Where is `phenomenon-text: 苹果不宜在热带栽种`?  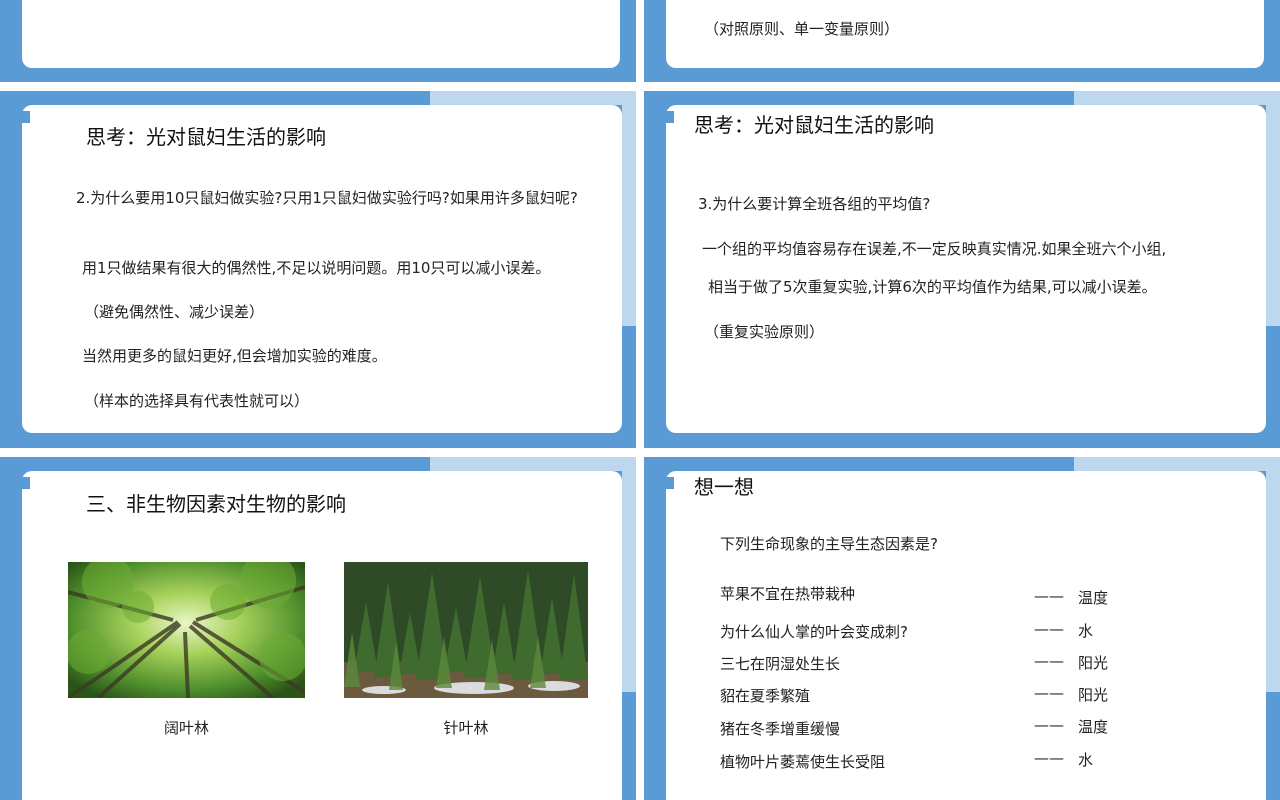
phenomenon-text: 苹果不宜在热带栽种 is located at coordinates (788, 594).